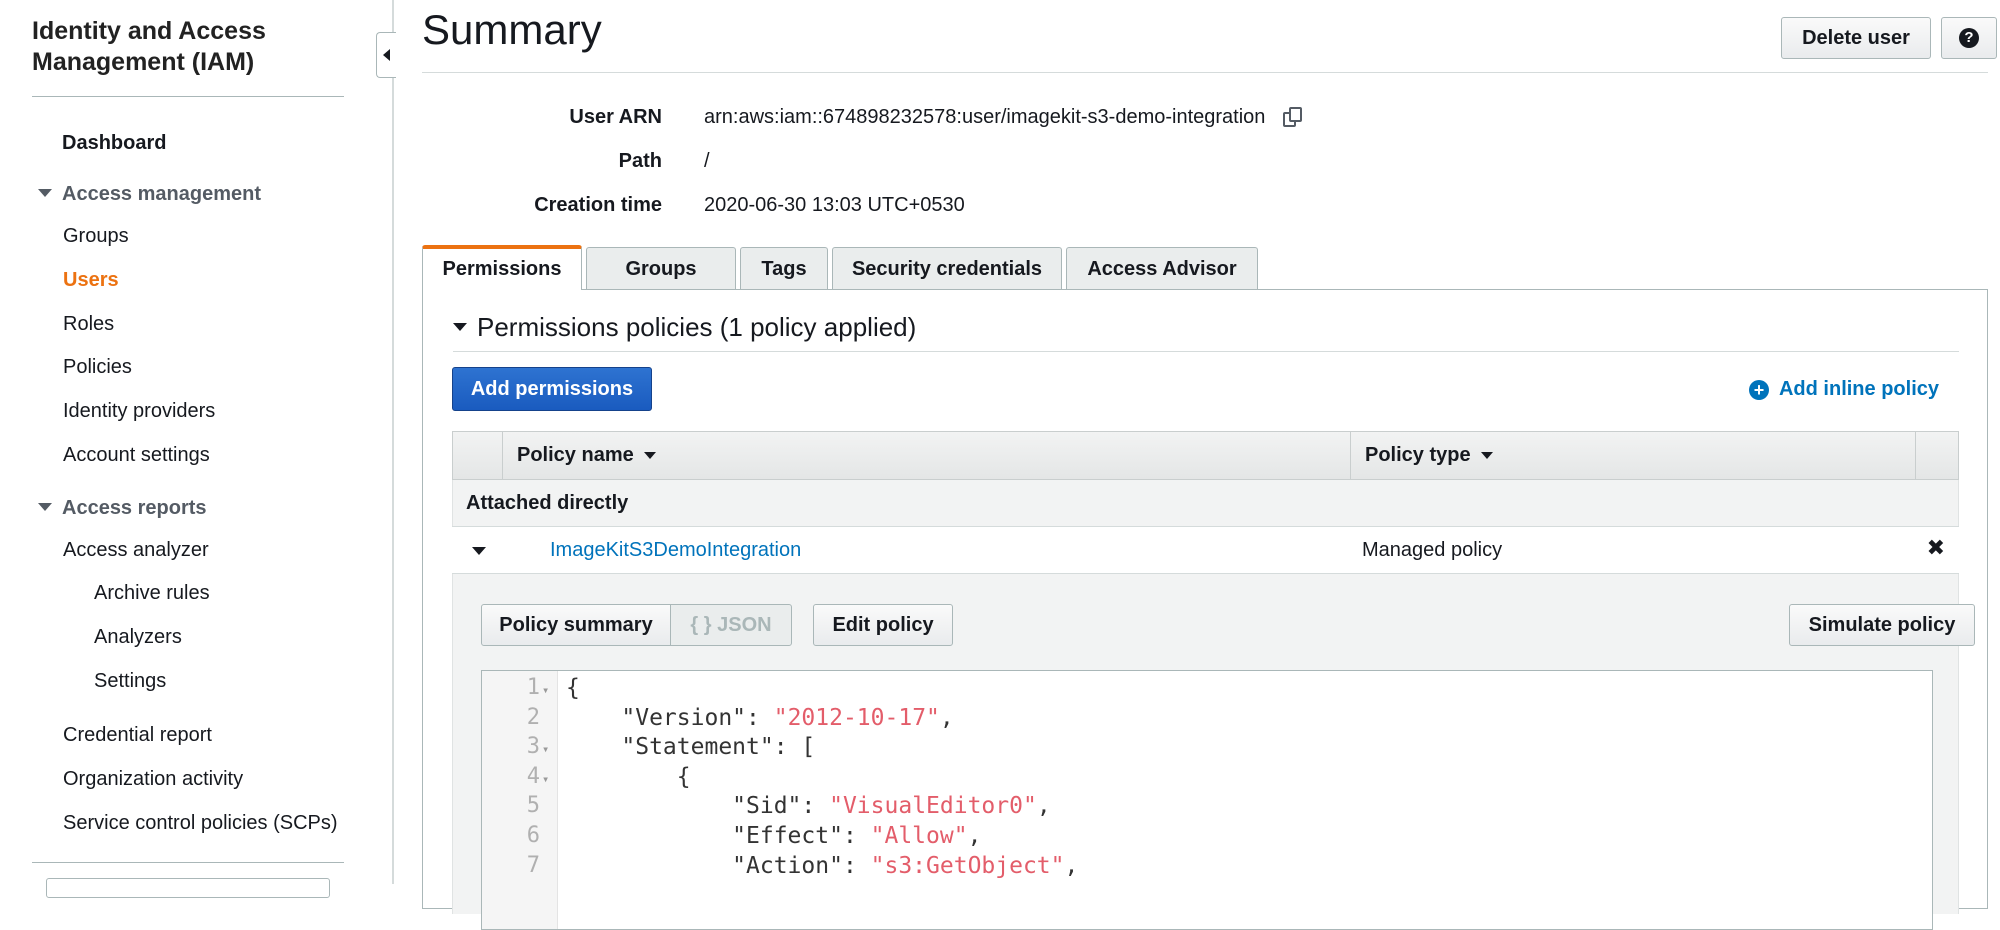 This screenshot has width=2000, height=930. Describe the element at coordinates (1205, 72) in the screenshot. I see `title-divider` at that location.